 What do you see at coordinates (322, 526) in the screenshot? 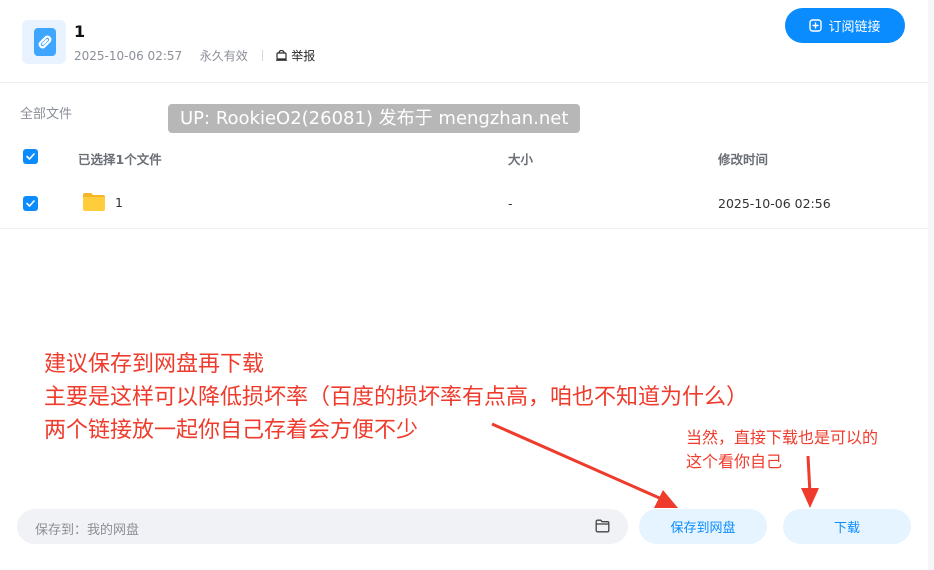
I see `save-path-selector: 保存到：我的网盘` at bounding box center [322, 526].